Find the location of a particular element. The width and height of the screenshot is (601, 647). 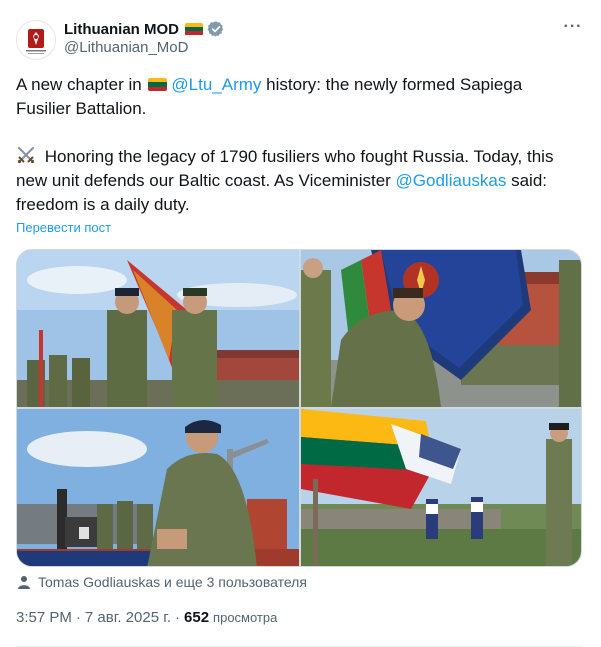

person-icon is located at coordinates (24, 582).